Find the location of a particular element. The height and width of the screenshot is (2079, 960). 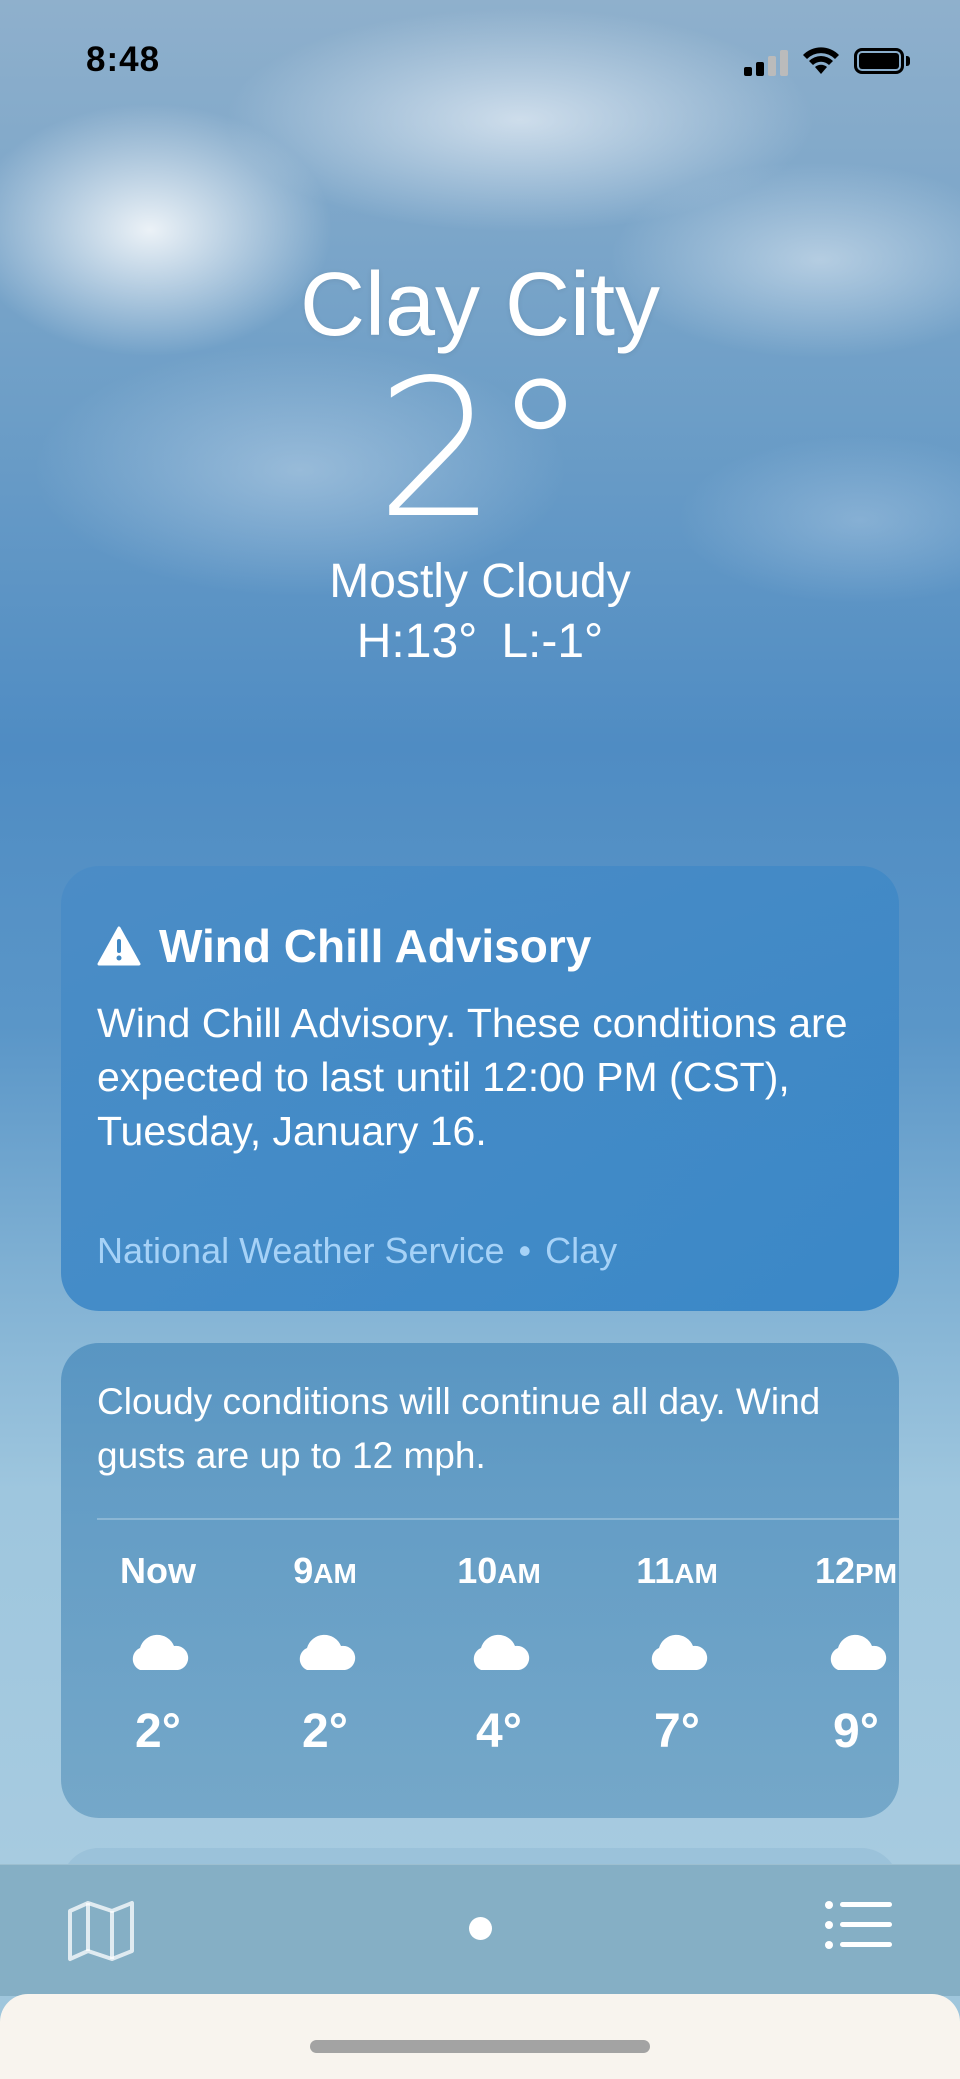

hour-temperature: 7° is located at coordinates (677, 1731).